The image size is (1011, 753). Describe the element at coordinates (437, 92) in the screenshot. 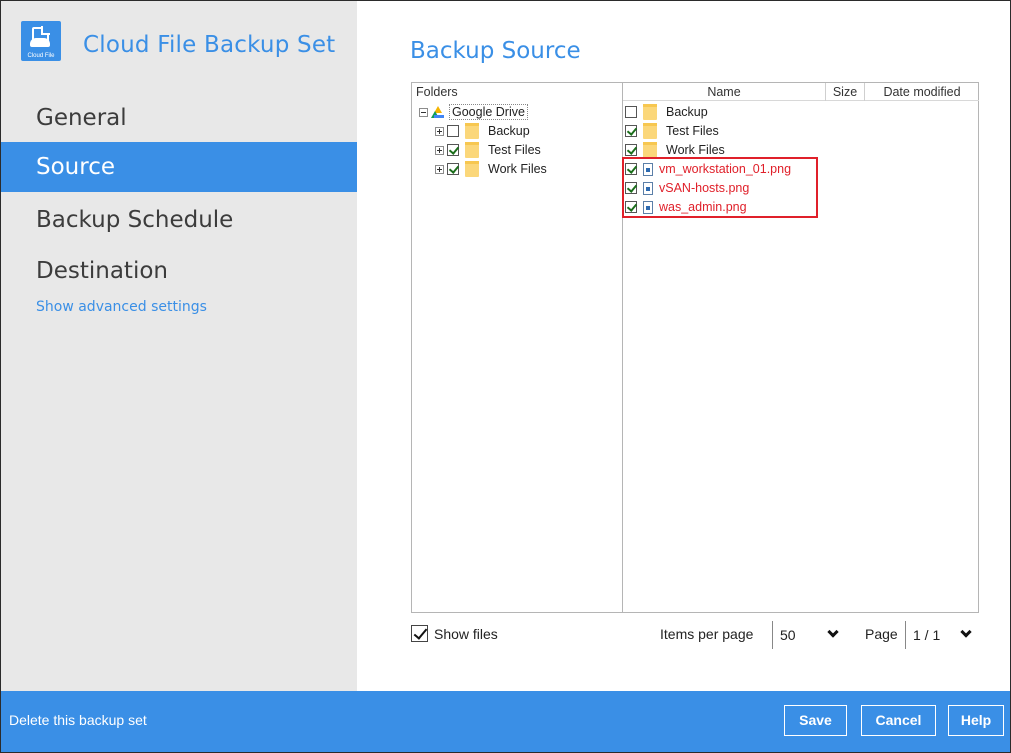

I see `folders-header: Folders` at that location.